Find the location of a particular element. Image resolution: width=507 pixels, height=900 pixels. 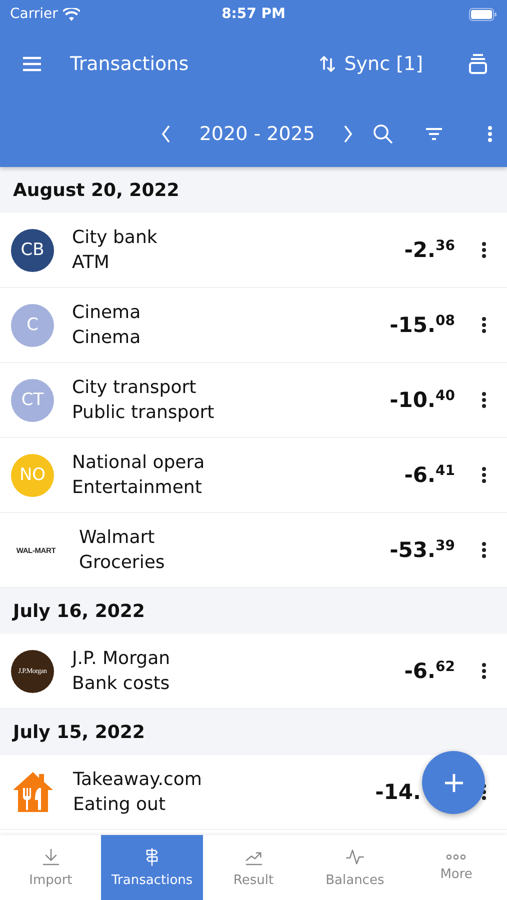

category-label: Public transport is located at coordinates (144, 412).